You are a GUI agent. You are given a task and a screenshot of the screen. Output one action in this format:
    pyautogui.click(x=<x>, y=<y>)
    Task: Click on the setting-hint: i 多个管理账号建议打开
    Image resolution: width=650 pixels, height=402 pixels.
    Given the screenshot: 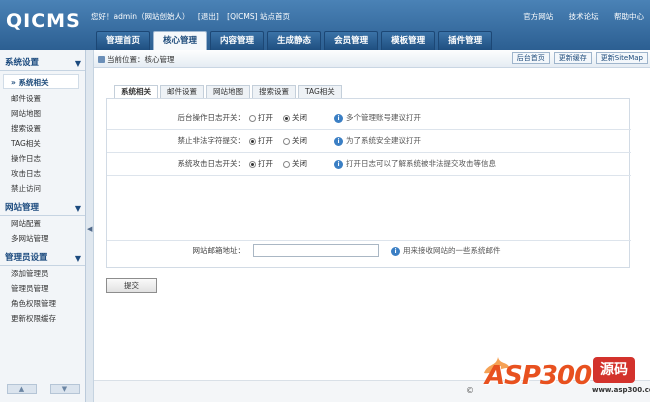 What is the action you would take?
    pyautogui.click(x=377, y=118)
    